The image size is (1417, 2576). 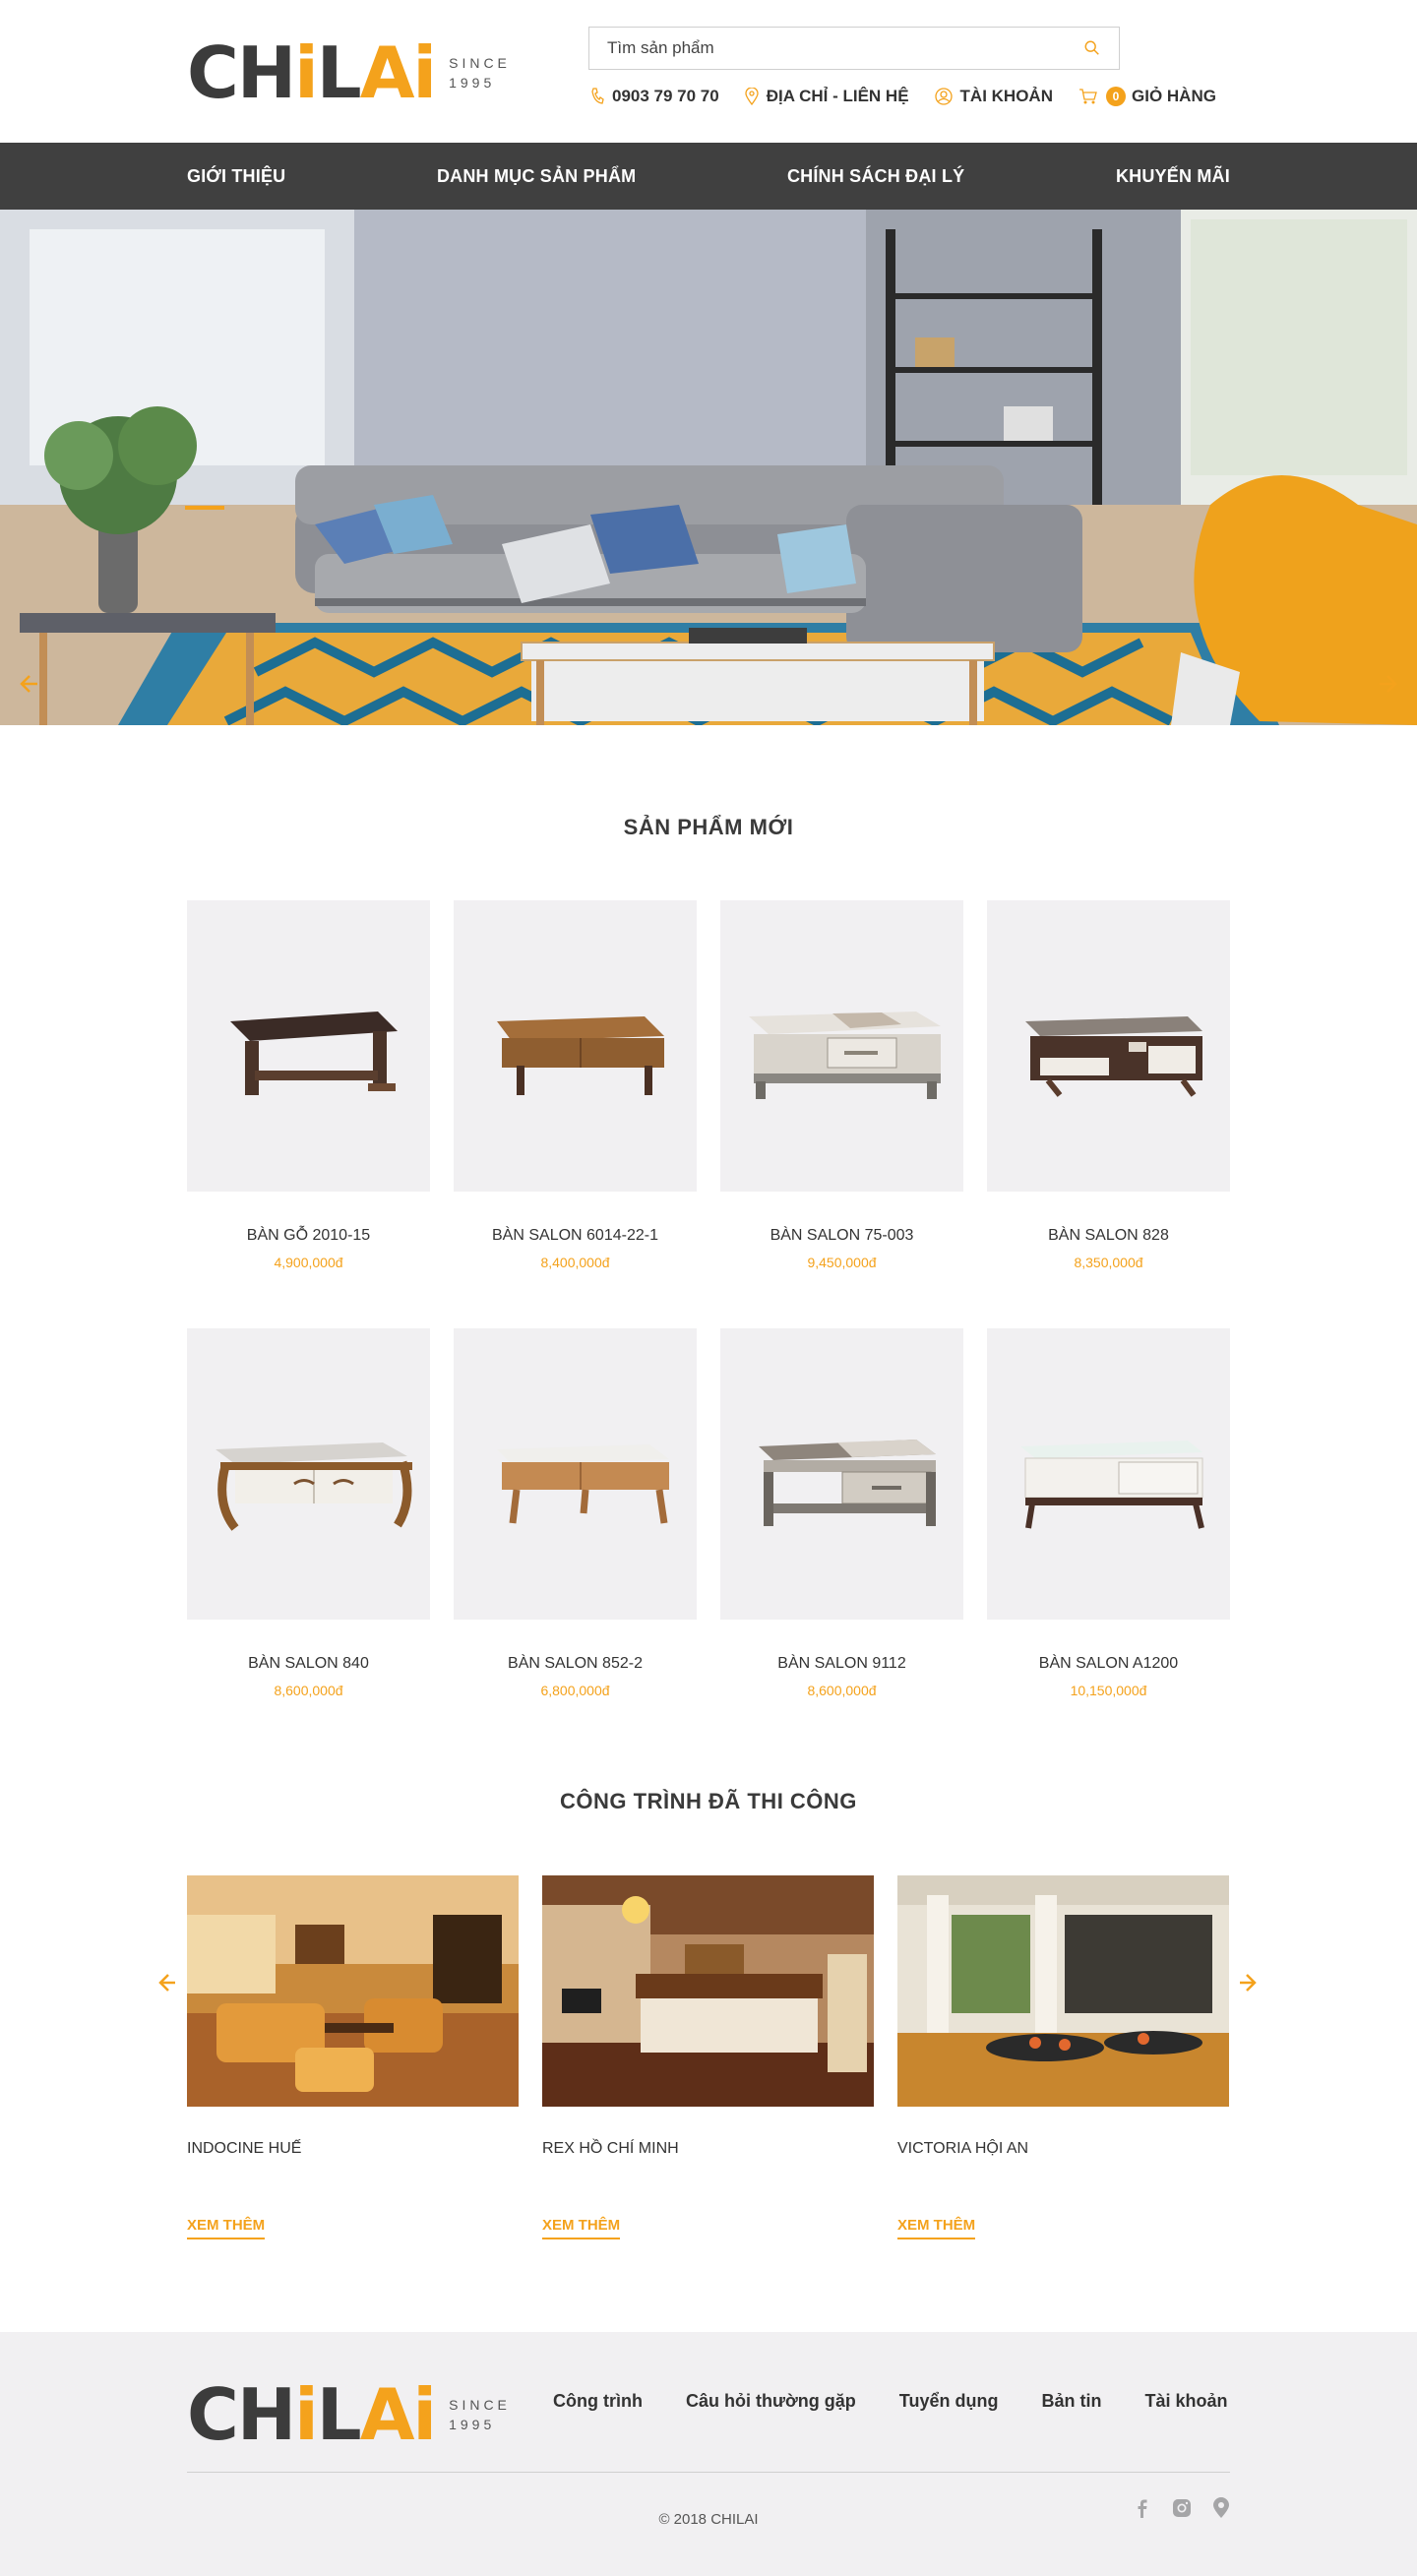 What do you see at coordinates (1088, 96) in the screenshot?
I see `cart-icon` at bounding box center [1088, 96].